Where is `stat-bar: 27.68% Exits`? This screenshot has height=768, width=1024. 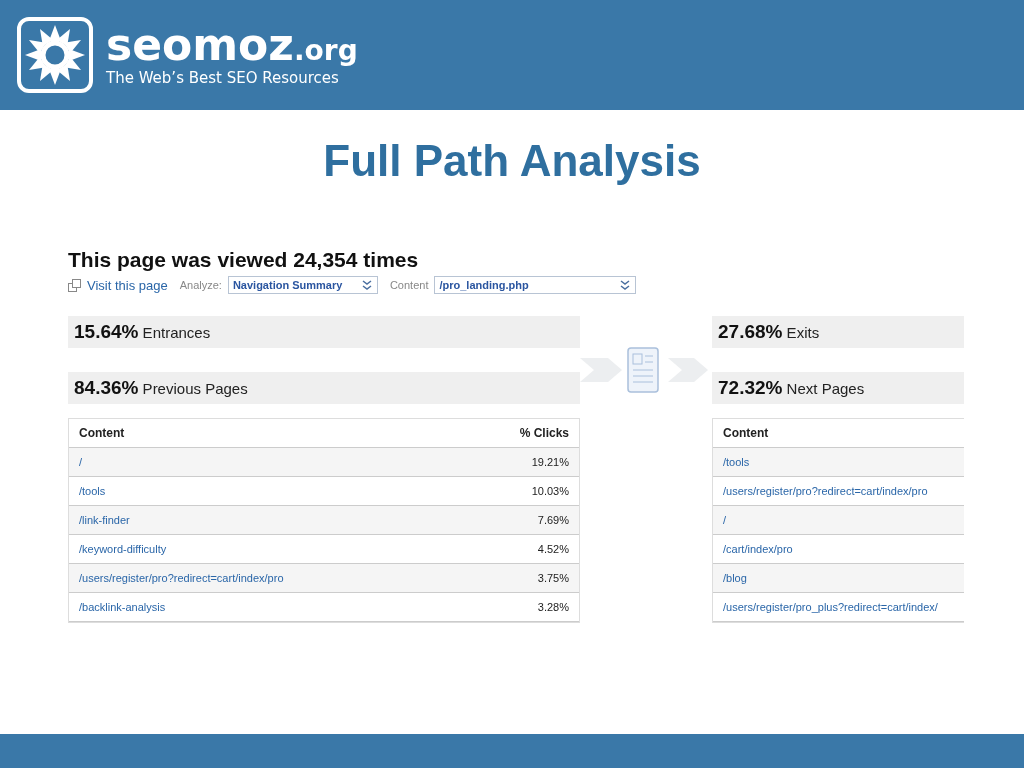 stat-bar: 27.68% Exits is located at coordinates (838, 332).